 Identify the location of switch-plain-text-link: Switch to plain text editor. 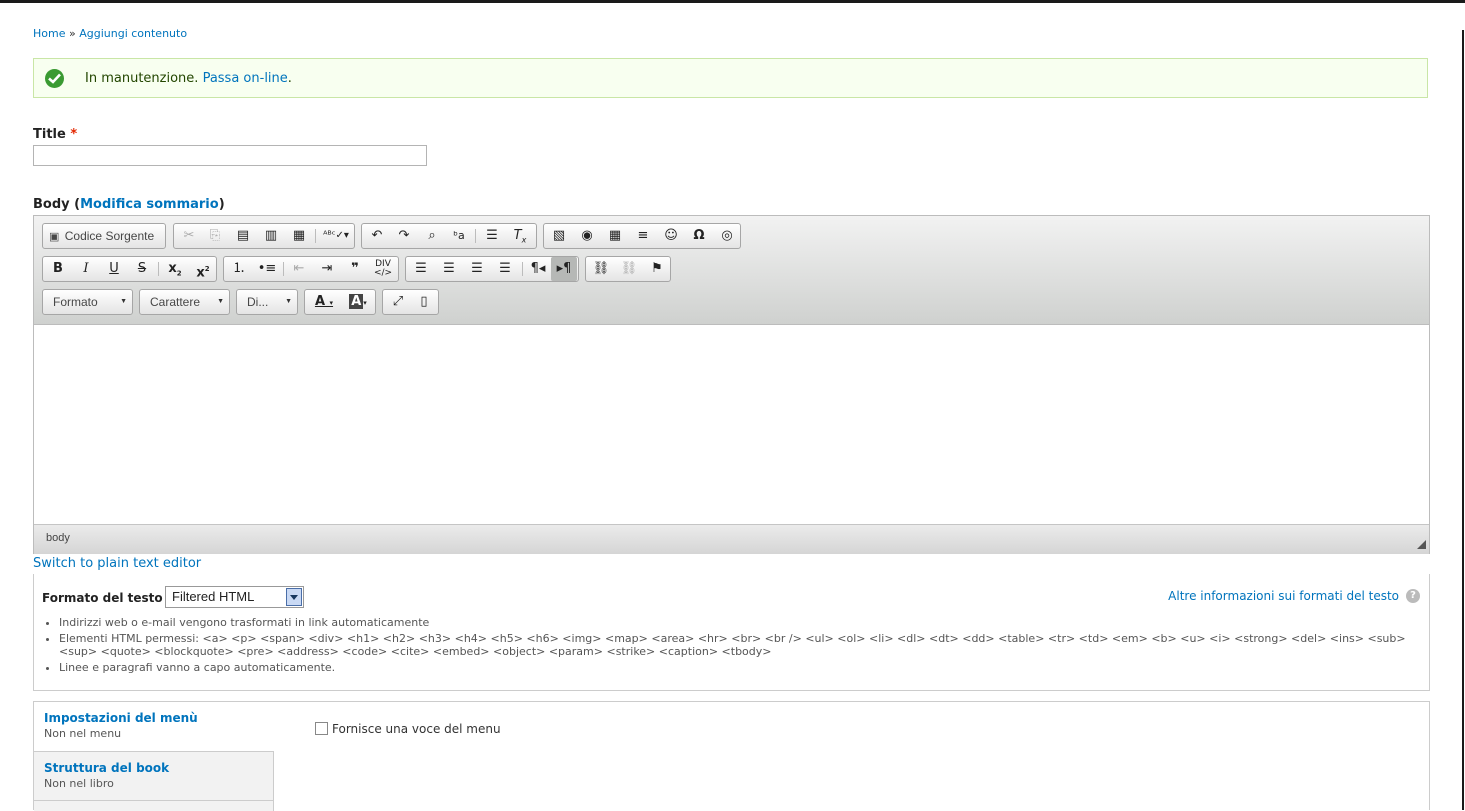
(117, 563).